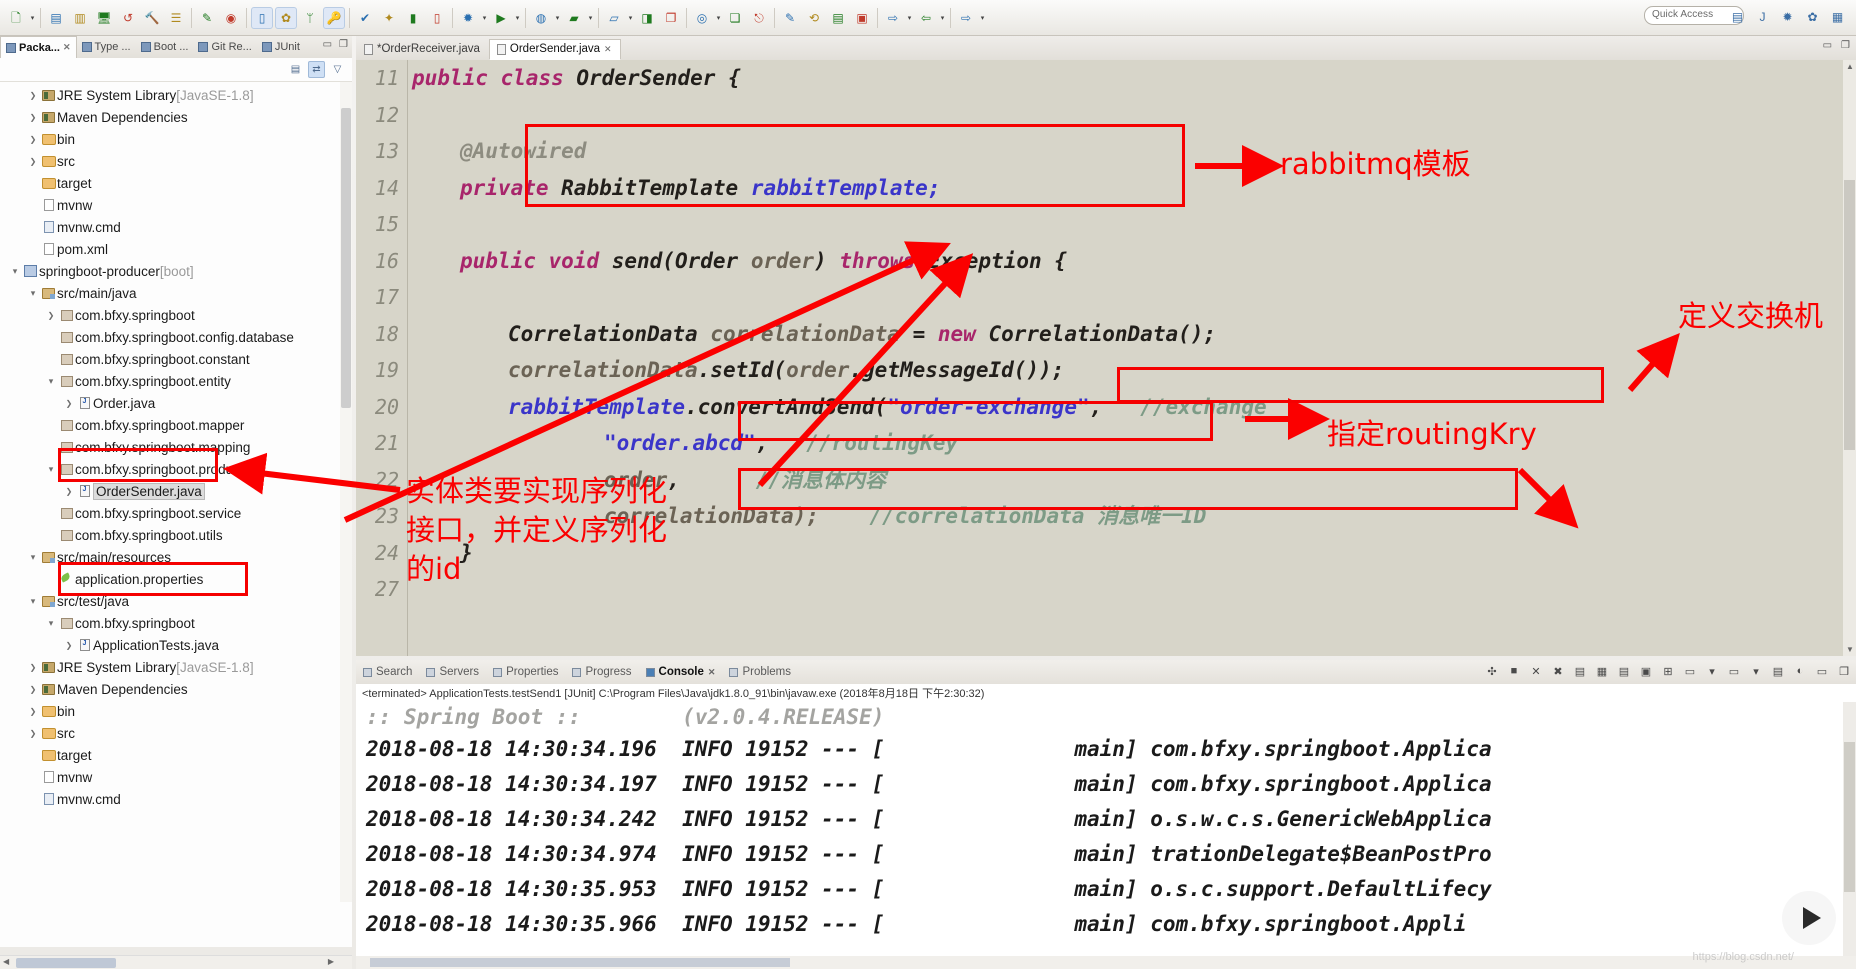 The height and width of the screenshot is (969, 1856). Describe the element at coordinates (468, 18) in the screenshot. I see `debug-bug-icon: ✹` at that location.